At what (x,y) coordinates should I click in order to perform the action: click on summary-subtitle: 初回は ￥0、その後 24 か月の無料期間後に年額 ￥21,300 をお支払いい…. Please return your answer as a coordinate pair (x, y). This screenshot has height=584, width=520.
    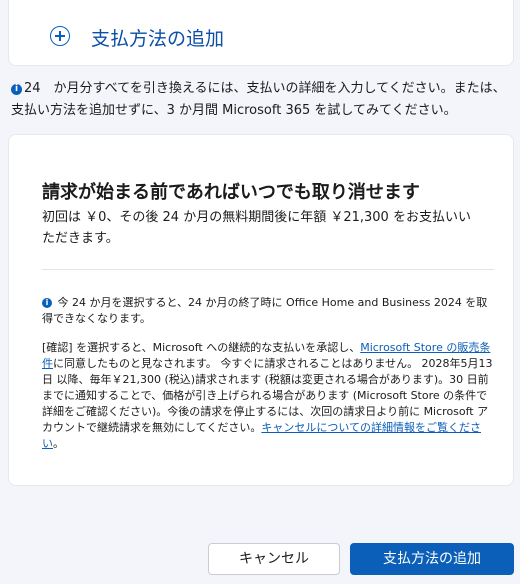
    Looking at the image, I should click on (256, 228).